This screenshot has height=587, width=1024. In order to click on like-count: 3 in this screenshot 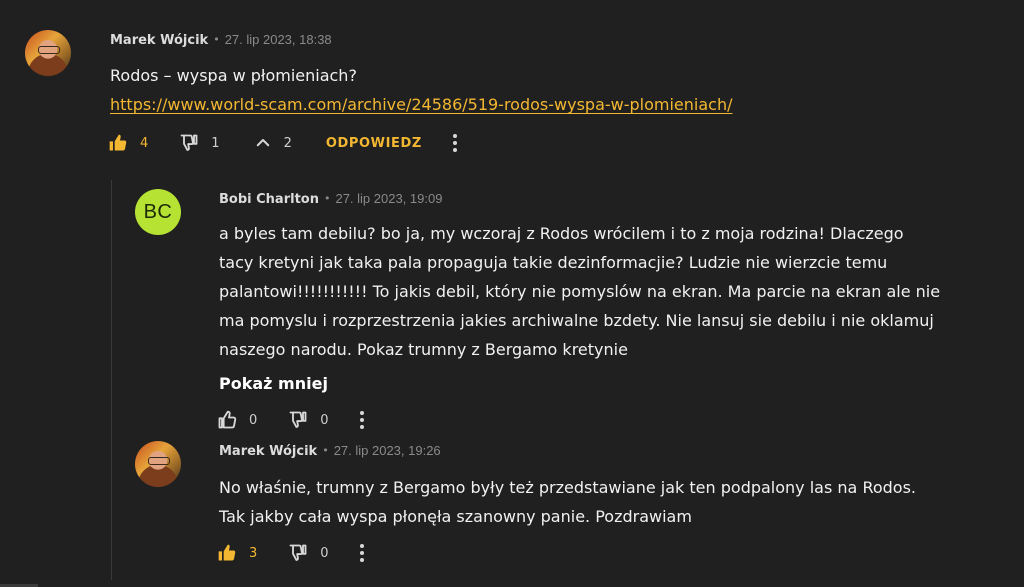, I will do `click(253, 553)`.